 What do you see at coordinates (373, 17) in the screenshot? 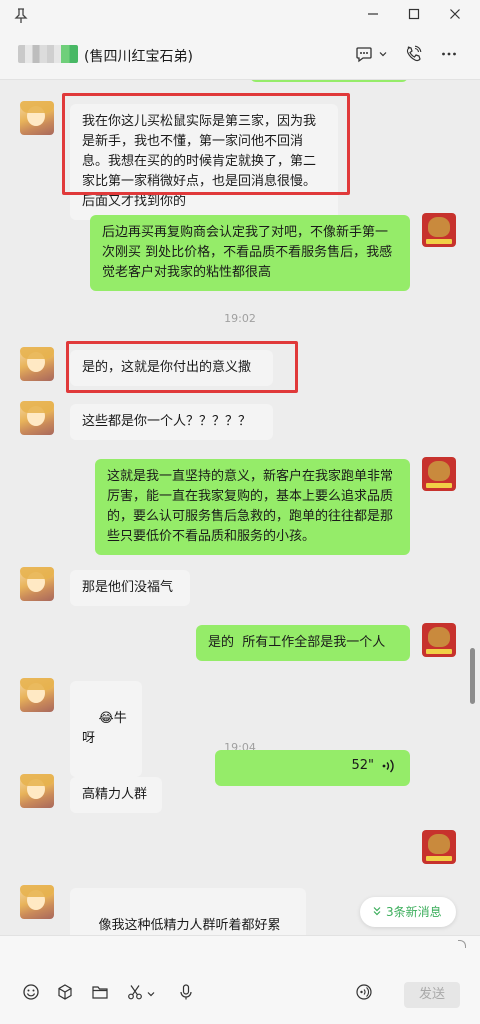
I see `minimize-button` at bounding box center [373, 17].